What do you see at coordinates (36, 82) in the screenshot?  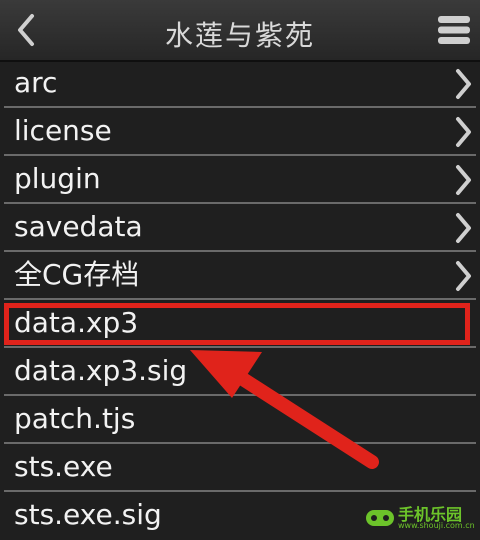 I see `file-name: arc` at bounding box center [36, 82].